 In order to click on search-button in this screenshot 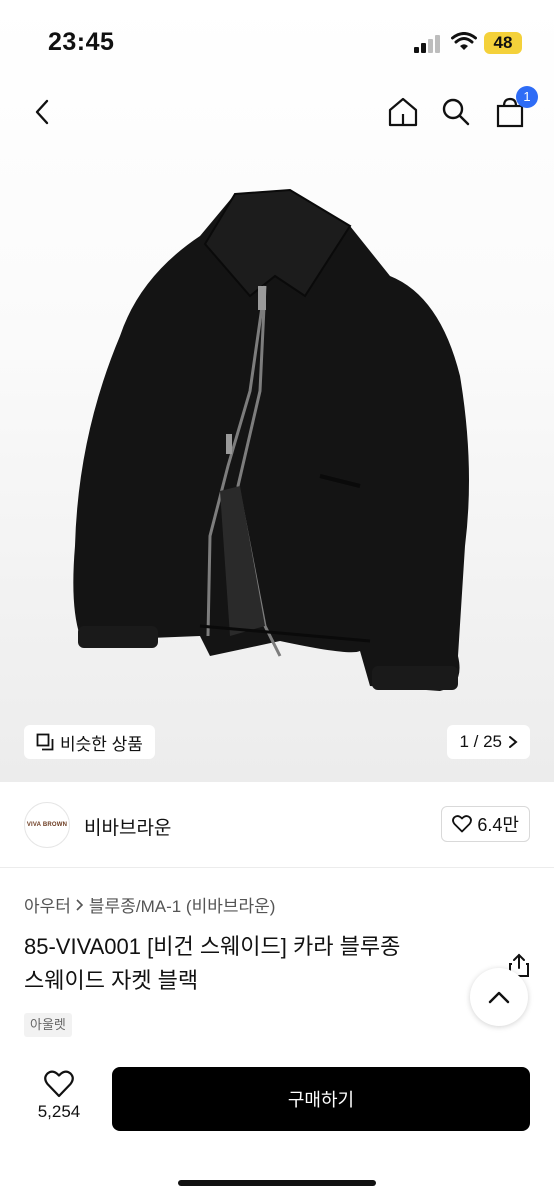, I will do `click(456, 112)`.